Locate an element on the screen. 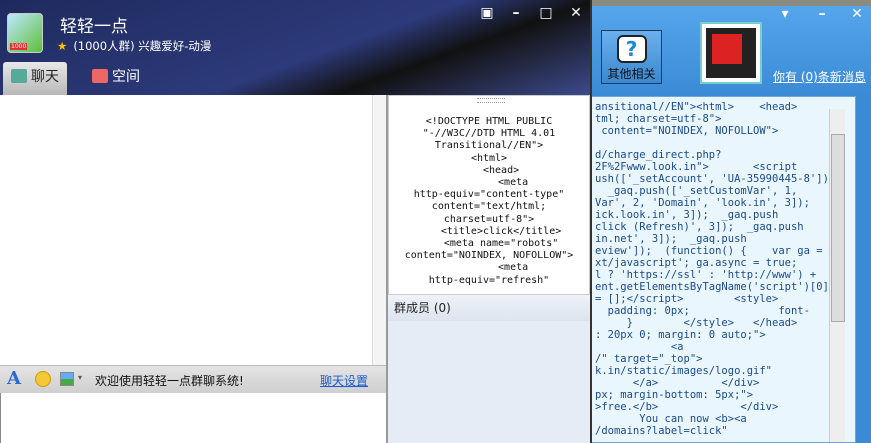 The width and height of the screenshot is (871, 443). chat-toolbar: A ▾ 欢迎使用轻轻一点群聊系统! 聊天设置 is located at coordinates (193, 379).